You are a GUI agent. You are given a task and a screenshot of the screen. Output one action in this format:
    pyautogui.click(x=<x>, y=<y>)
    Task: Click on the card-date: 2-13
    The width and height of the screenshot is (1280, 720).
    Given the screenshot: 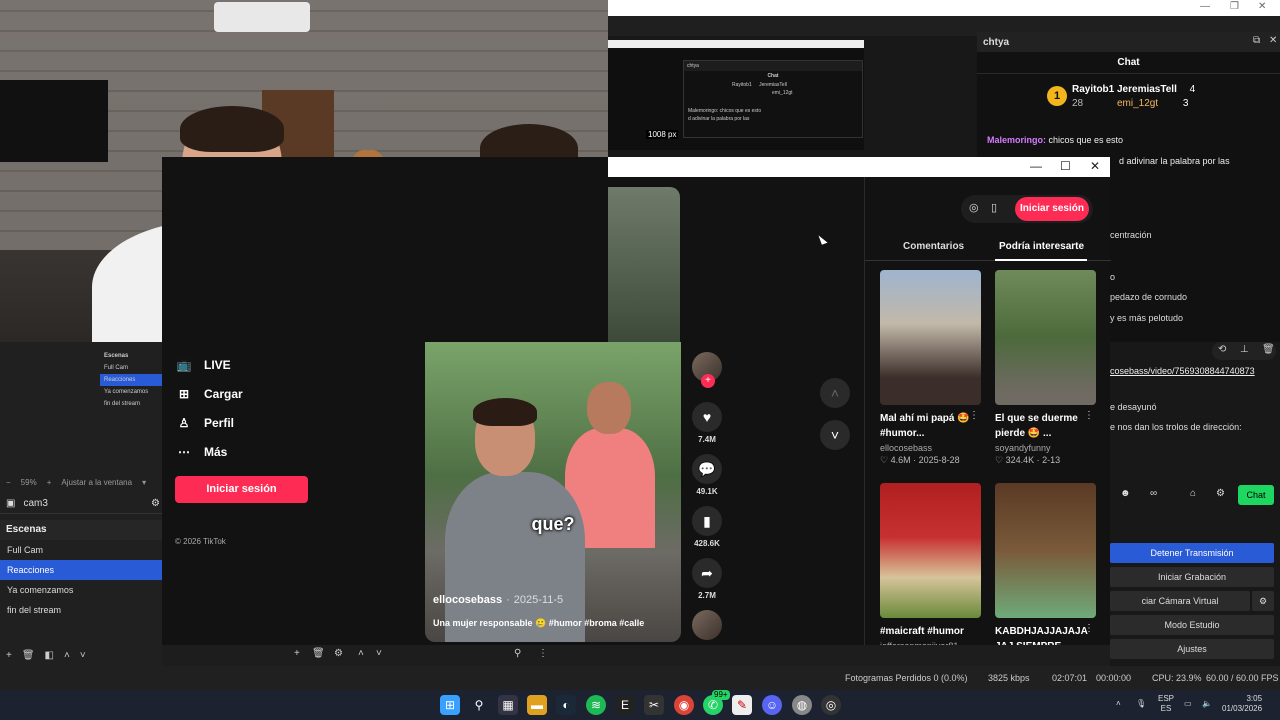 What is the action you would take?
    pyautogui.click(x=1051, y=460)
    